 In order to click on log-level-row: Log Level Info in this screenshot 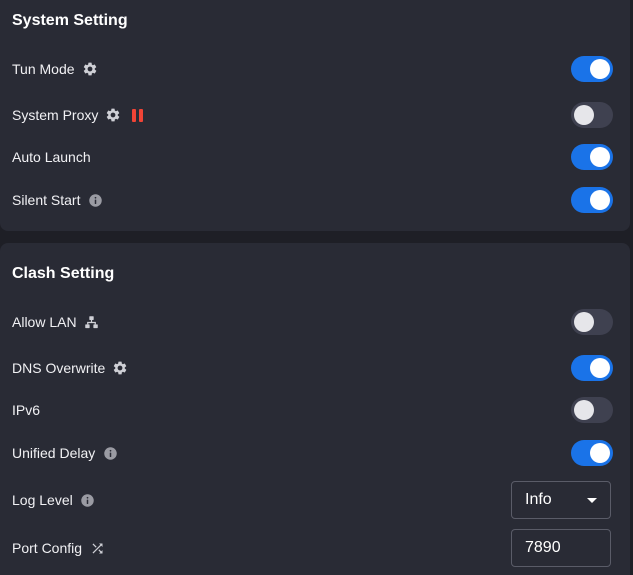, I will do `click(315, 500)`.